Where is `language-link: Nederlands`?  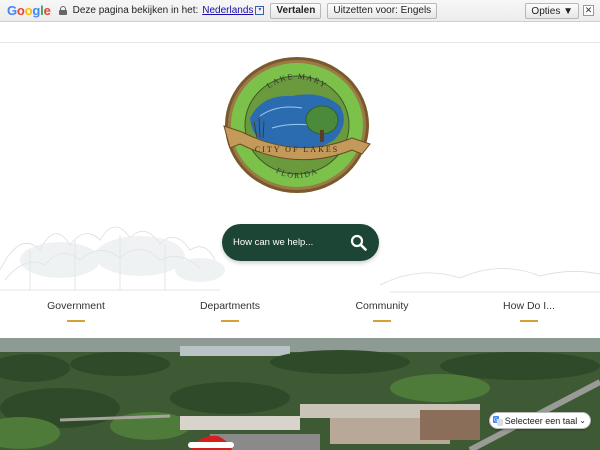
language-link: Nederlands is located at coordinates (227, 10).